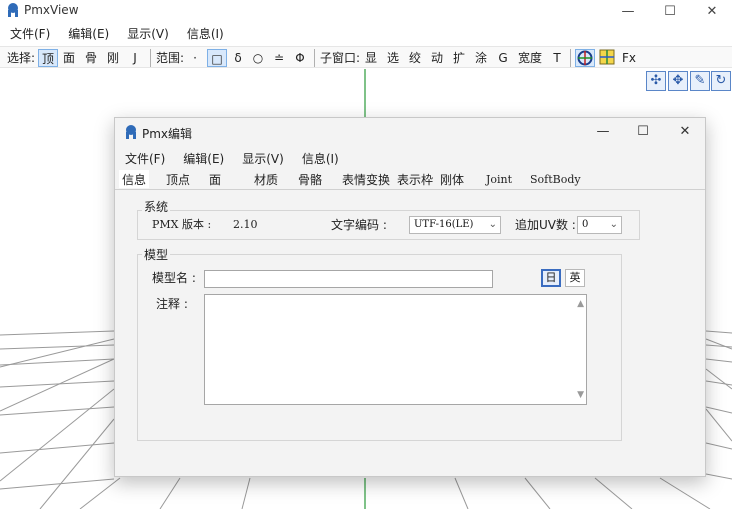 This screenshot has height=509, width=732. What do you see at coordinates (366, 180) in the screenshot?
I see `tab-morph: 表情变换` at bounding box center [366, 180].